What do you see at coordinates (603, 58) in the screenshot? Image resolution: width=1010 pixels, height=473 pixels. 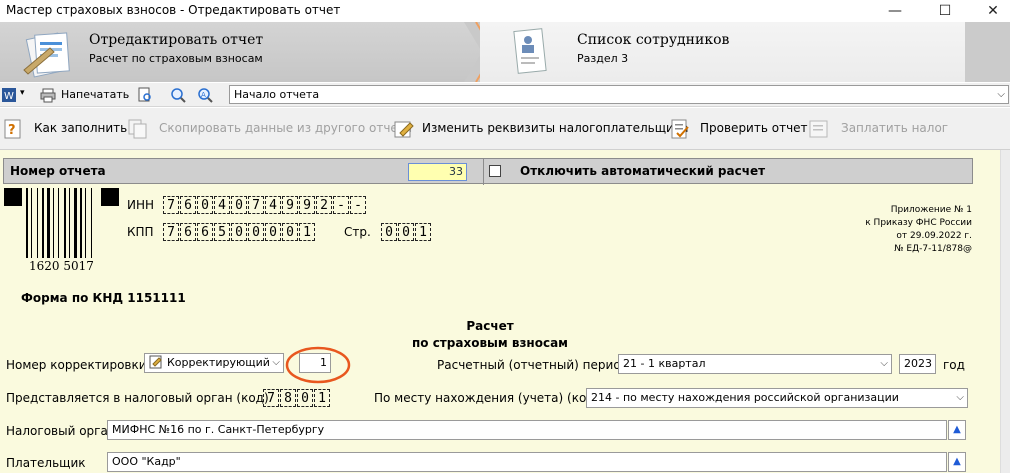 I see `wizard-step-employees-subtitle: Раздел 3` at bounding box center [603, 58].